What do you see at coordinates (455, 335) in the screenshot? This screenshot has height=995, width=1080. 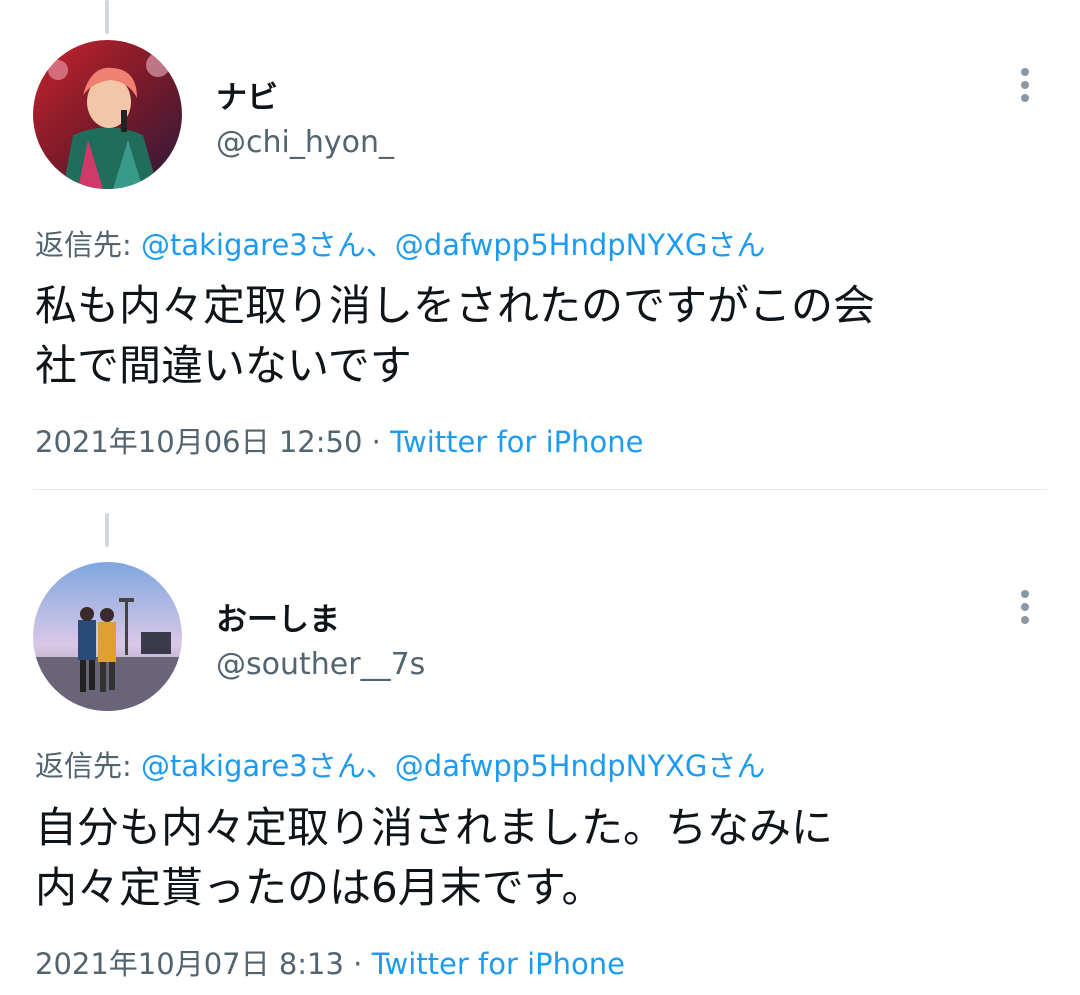 I see `tweet-body-text: 私も内々定取り消しをされたのですがこの会 社で間違いないです` at bounding box center [455, 335].